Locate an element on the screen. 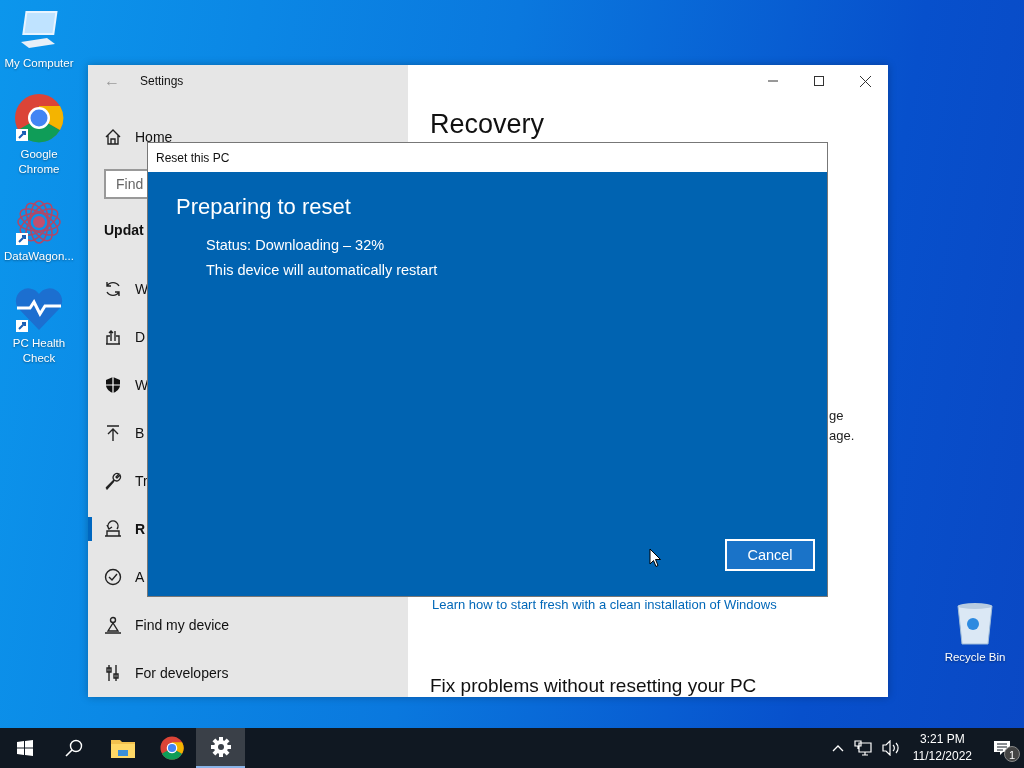 This screenshot has height=768, width=1024. window-title: Settings is located at coordinates (162, 80).